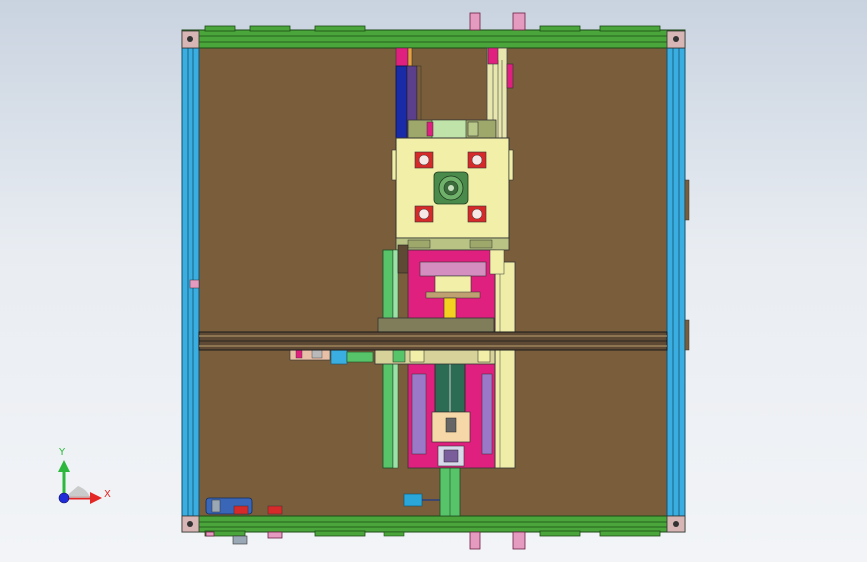  I want to click on main-carriage, so click(452, 194).